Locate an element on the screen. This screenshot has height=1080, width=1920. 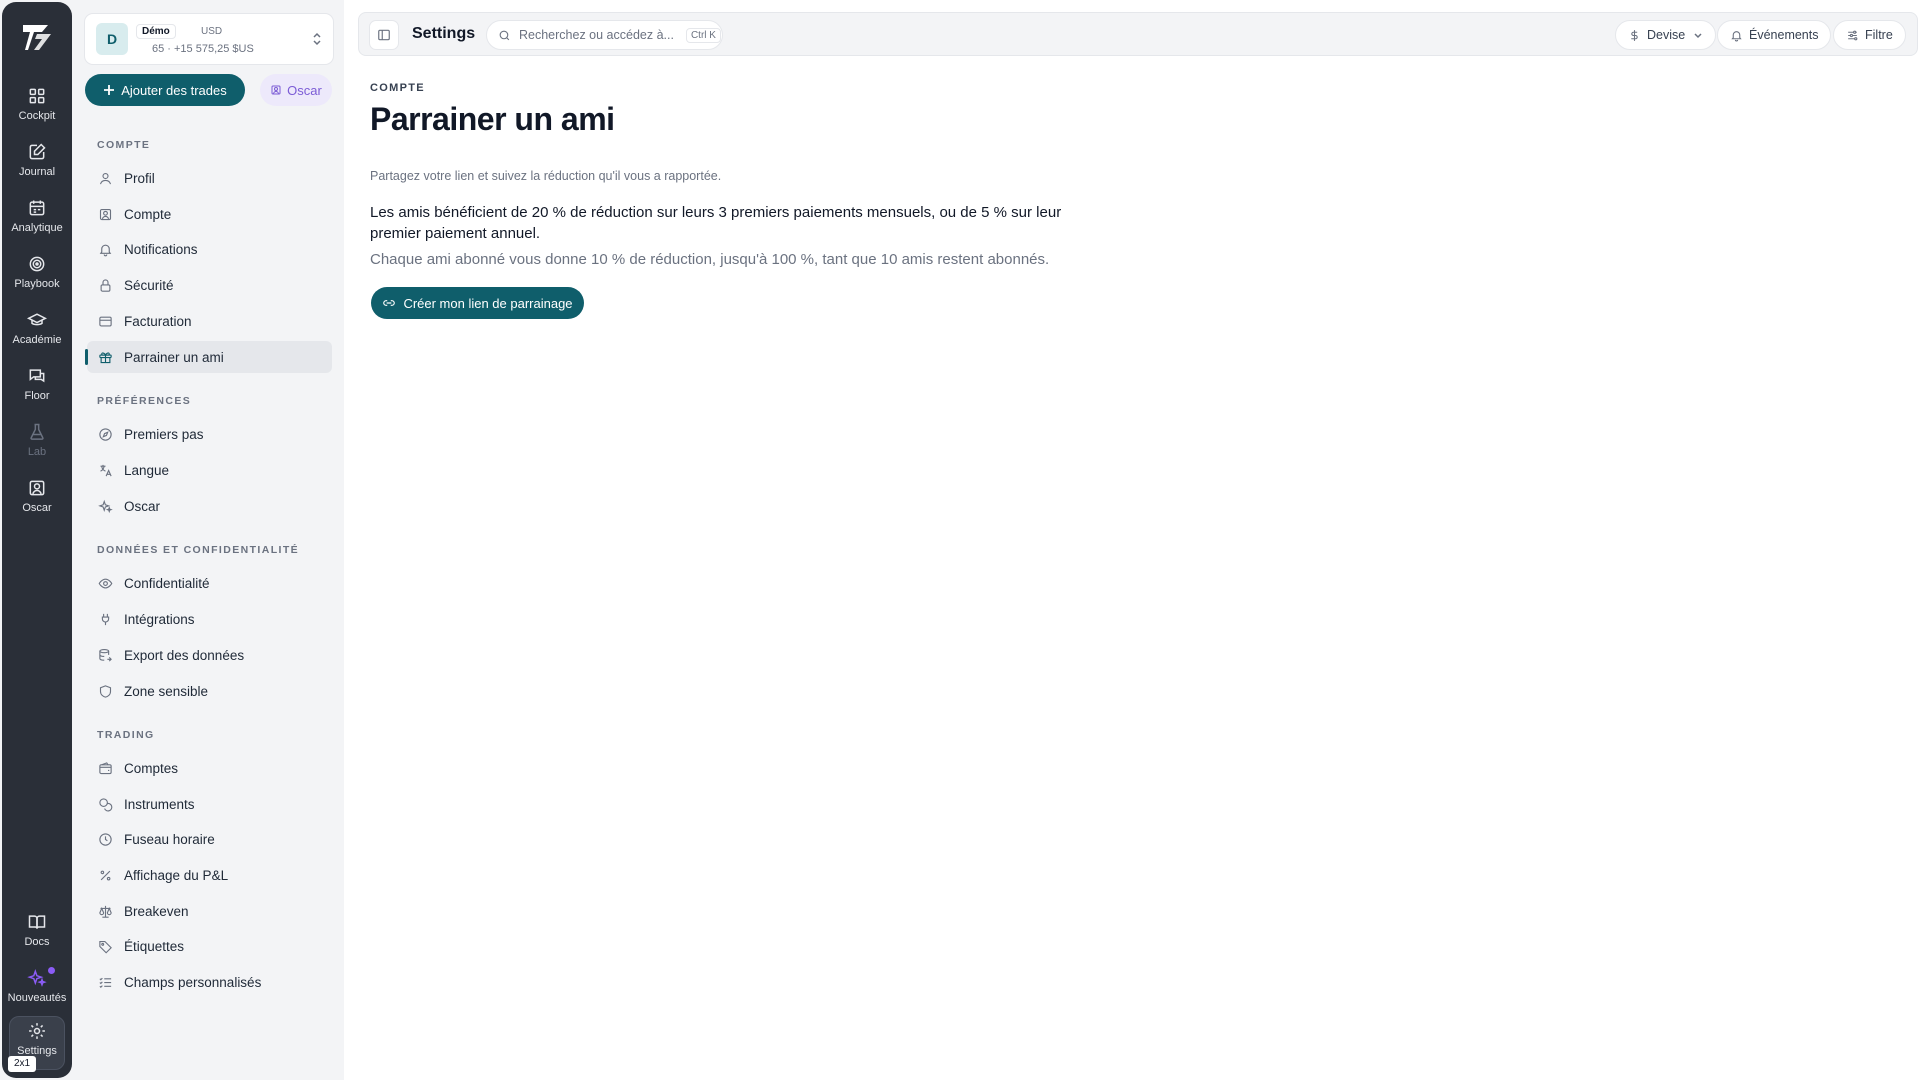
rail-item-journal: Journal is located at coordinates (37, 164).